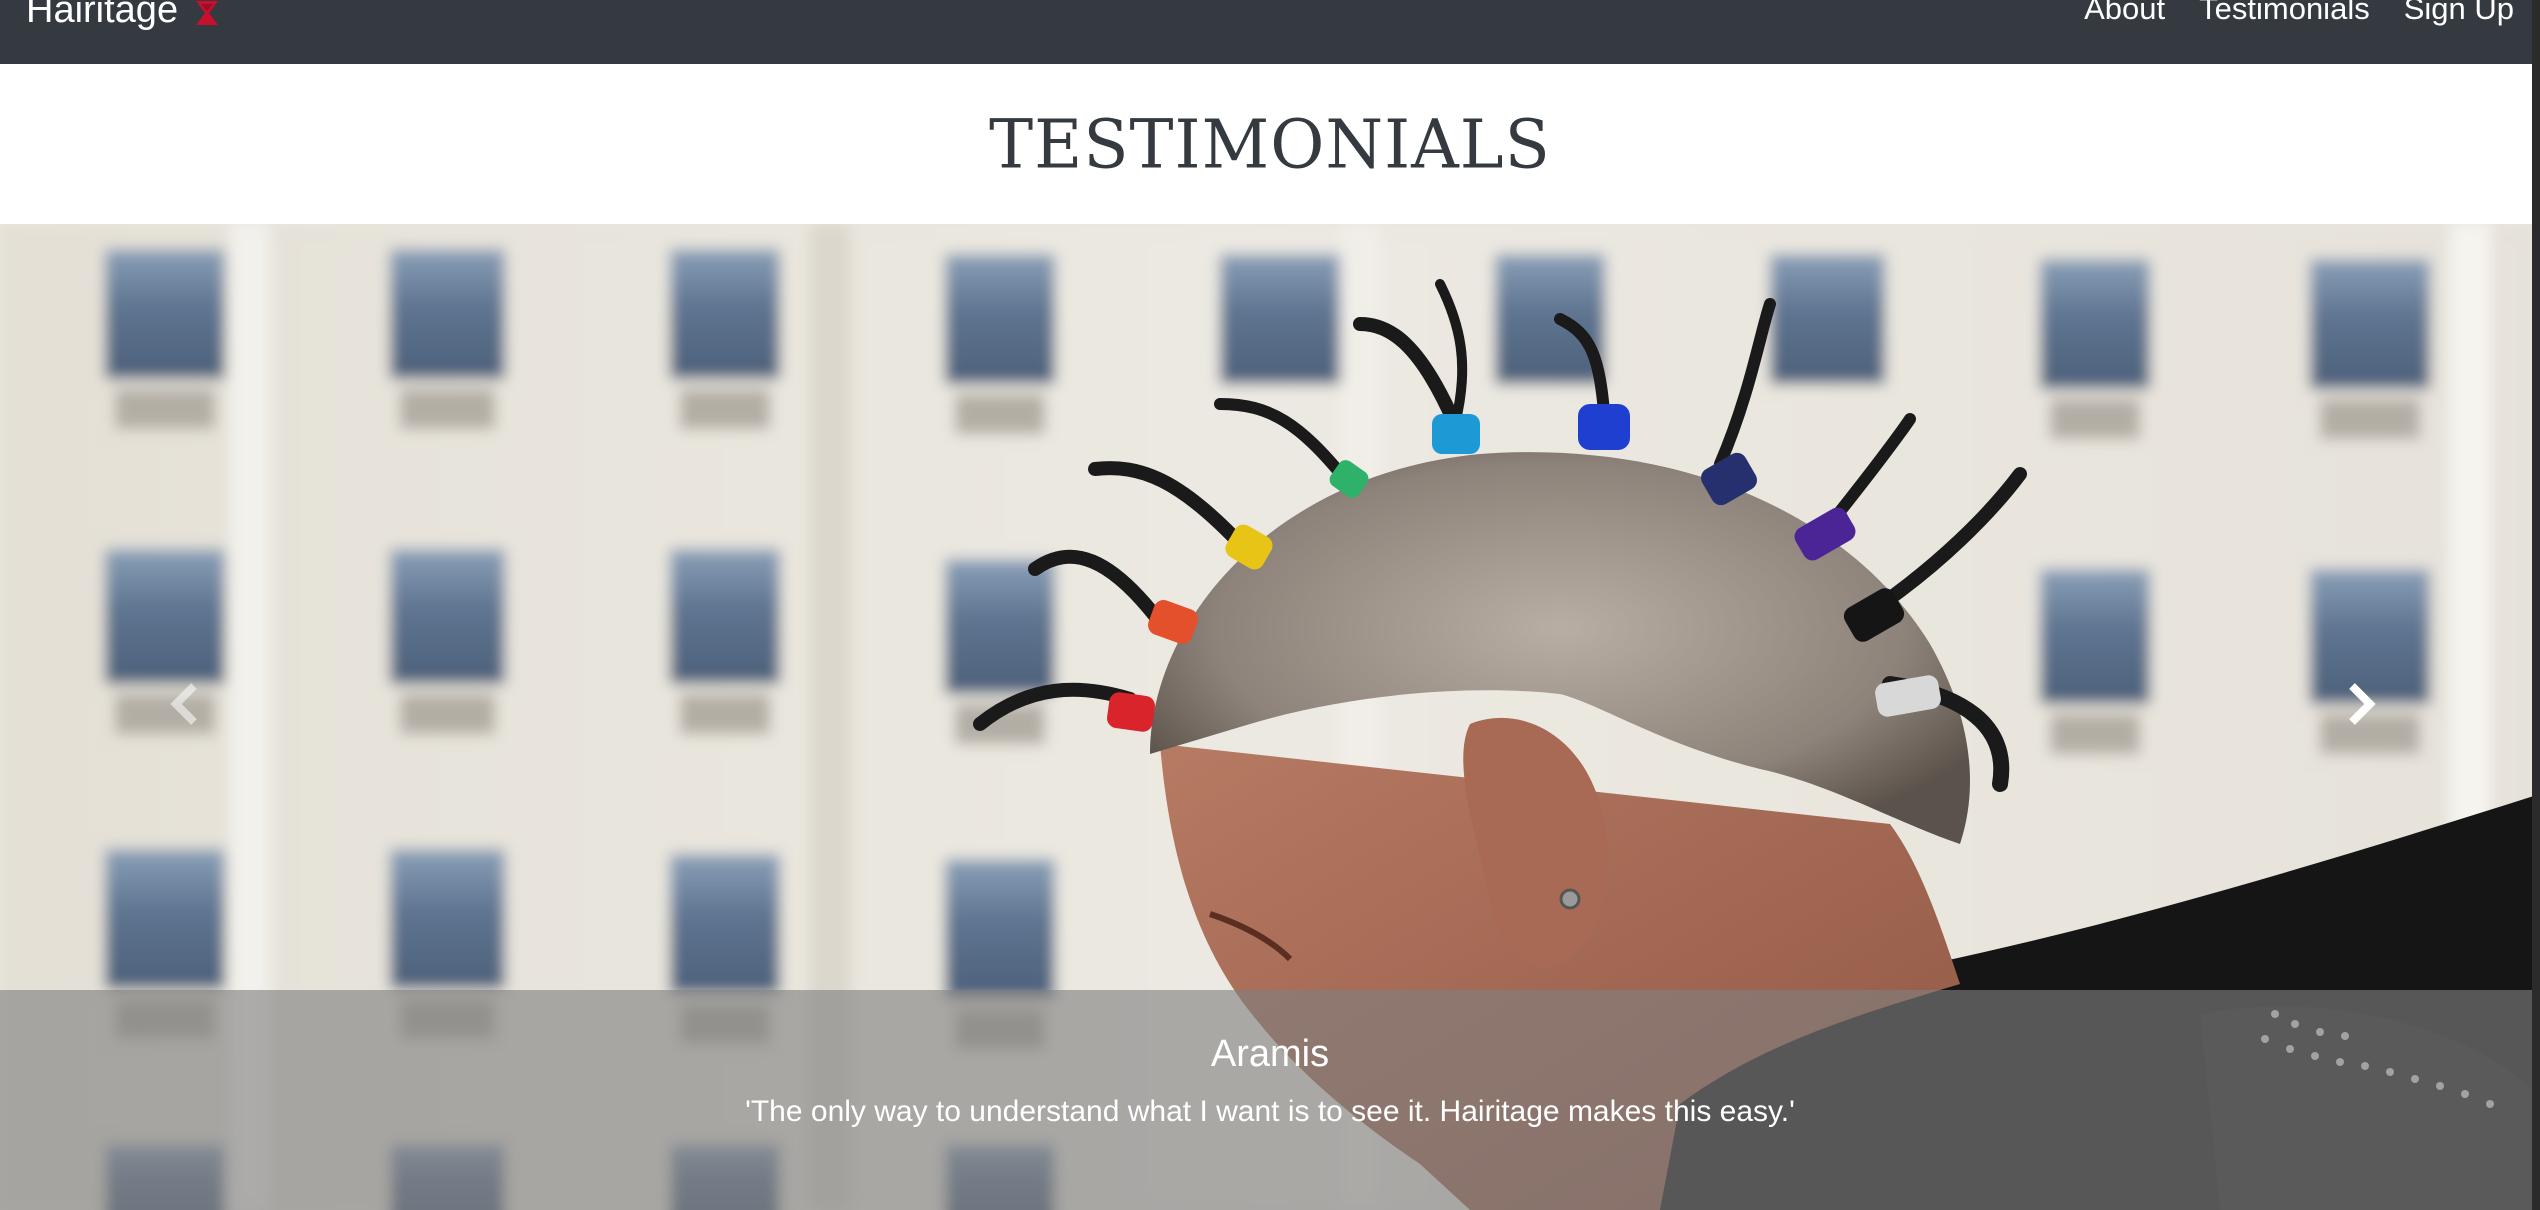 This screenshot has height=1210, width=2540. What do you see at coordinates (2536, 605) in the screenshot?
I see `page-scrollbar-edge` at bounding box center [2536, 605].